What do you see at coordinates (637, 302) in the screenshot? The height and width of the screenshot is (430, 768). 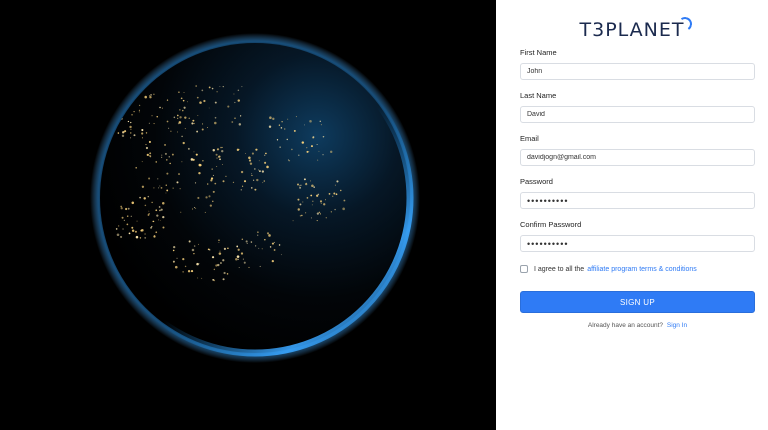 I see `sign-up-button: SIGN UP` at bounding box center [637, 302].